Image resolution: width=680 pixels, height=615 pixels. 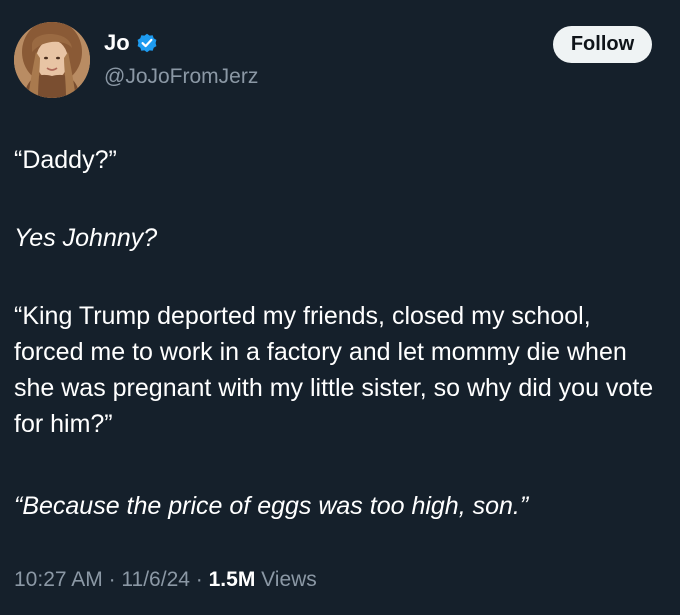 What do you see at coordinates (289, 579) in the screenshot?
I see `views-label: Views` at bounding box center [289, 579].